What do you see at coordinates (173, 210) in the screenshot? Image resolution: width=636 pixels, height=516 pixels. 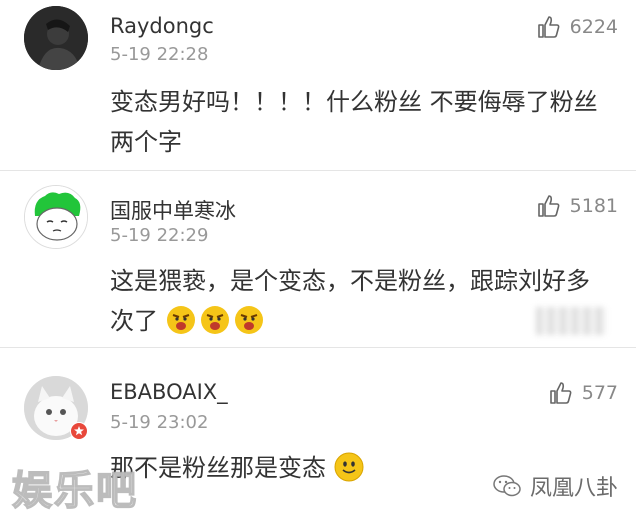 I see `username: 国服中单寒冰` at bounding box center [173, 210].